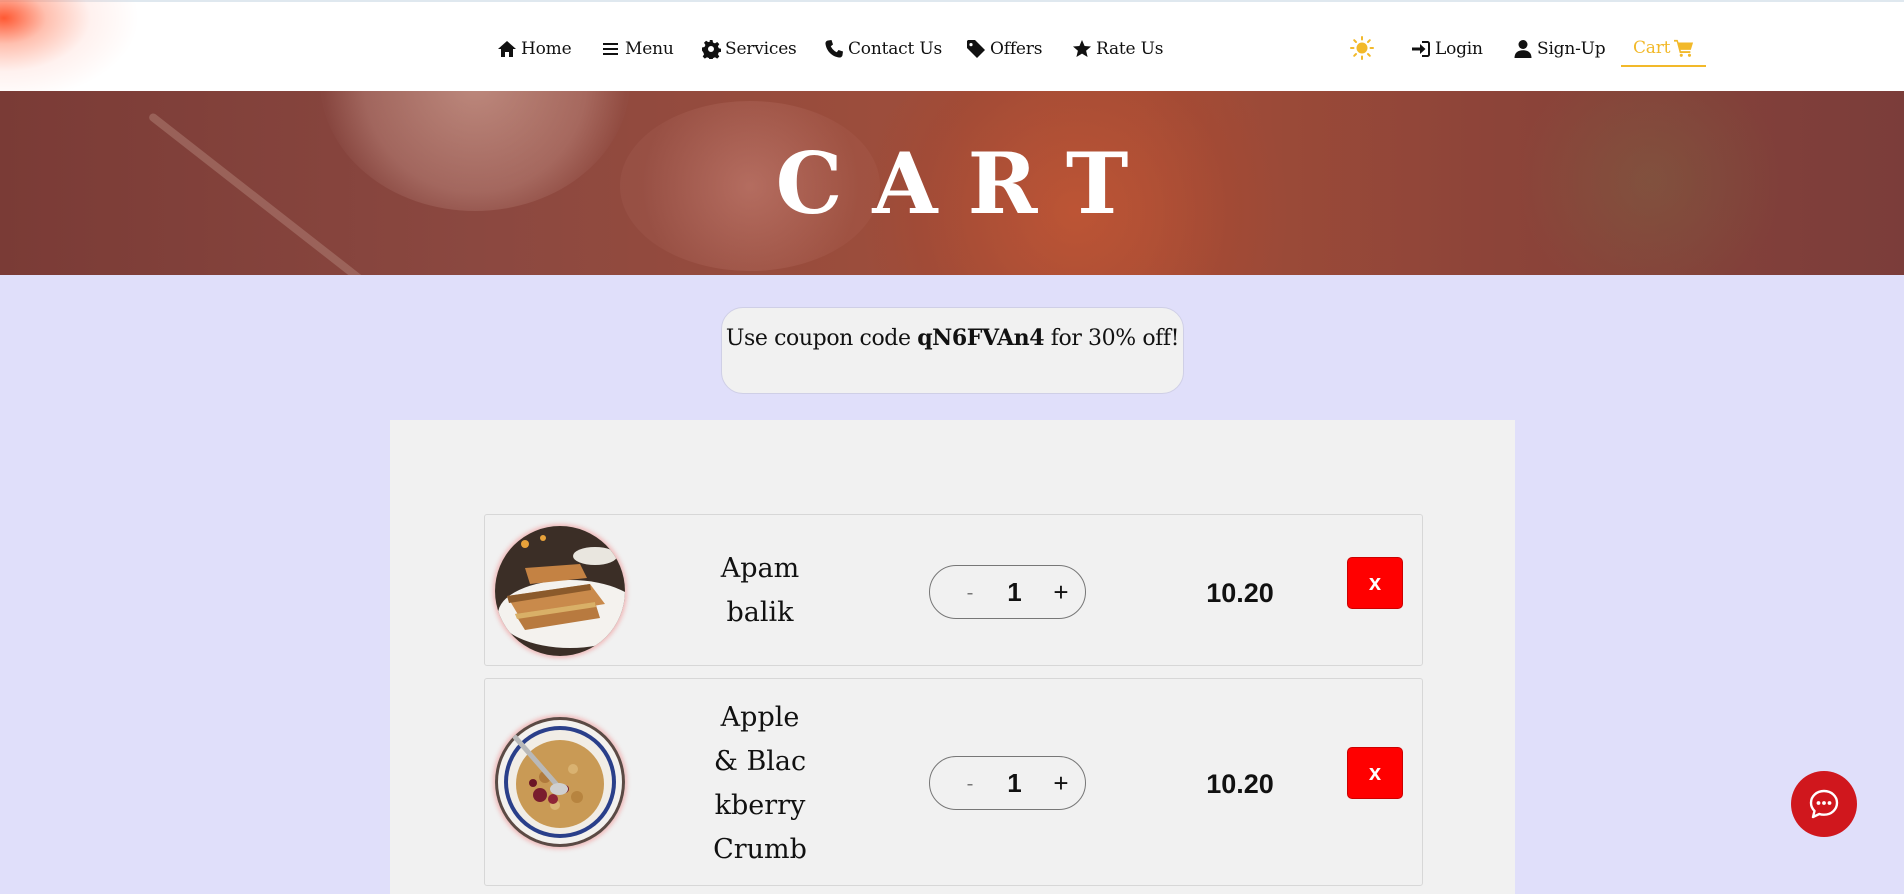 Image resolution: width=1904 pixels, height=894 pixels. What do you see at coordinates (546, 49) in the screenshot?
I see `nav-home-label: Home` at bounding box center [546, 49].